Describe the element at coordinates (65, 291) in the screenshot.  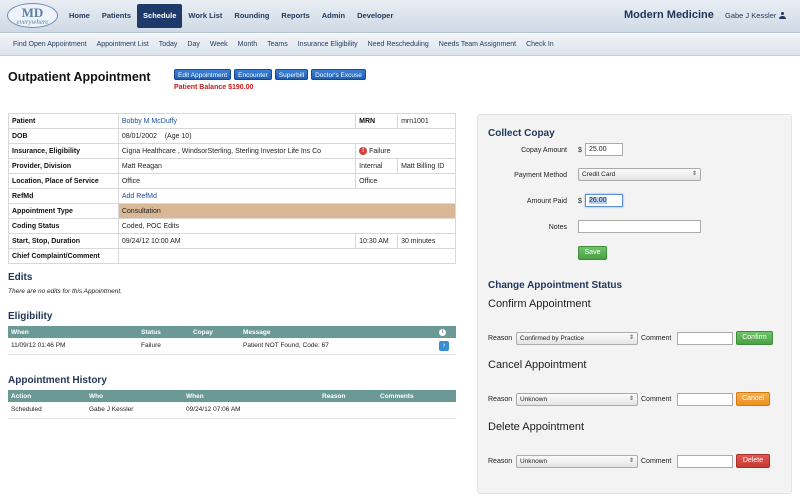
I see `edits-note: There are no edits for this Appointment.` at that location.